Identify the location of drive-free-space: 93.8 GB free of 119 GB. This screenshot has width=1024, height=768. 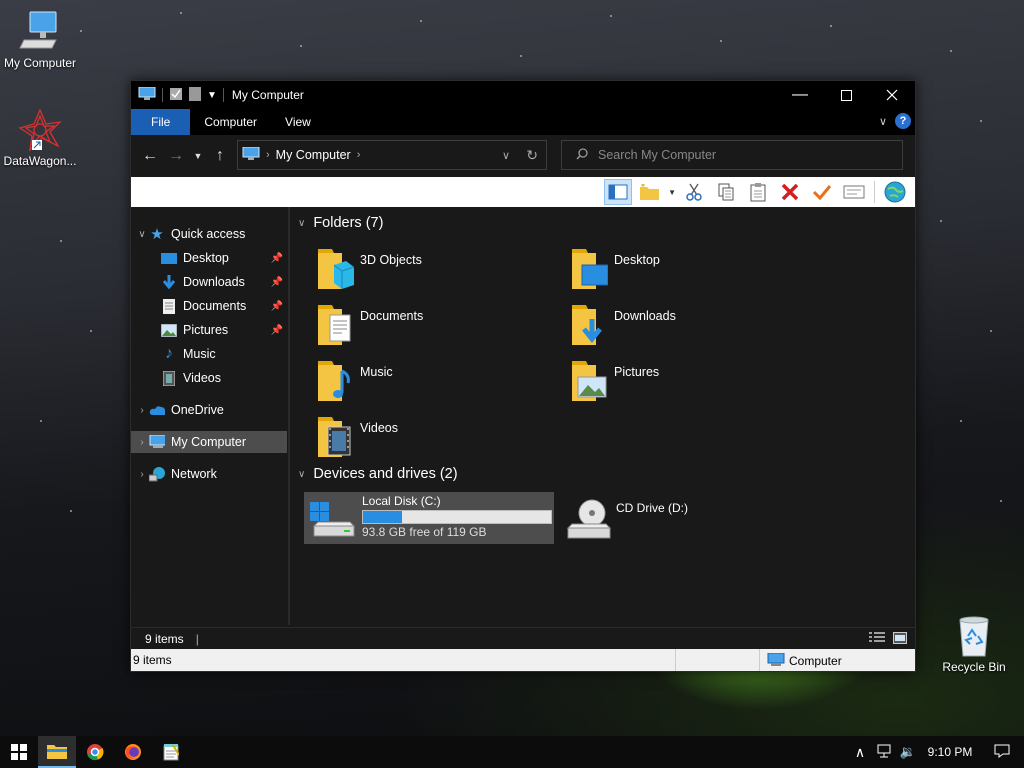
(424, 532).